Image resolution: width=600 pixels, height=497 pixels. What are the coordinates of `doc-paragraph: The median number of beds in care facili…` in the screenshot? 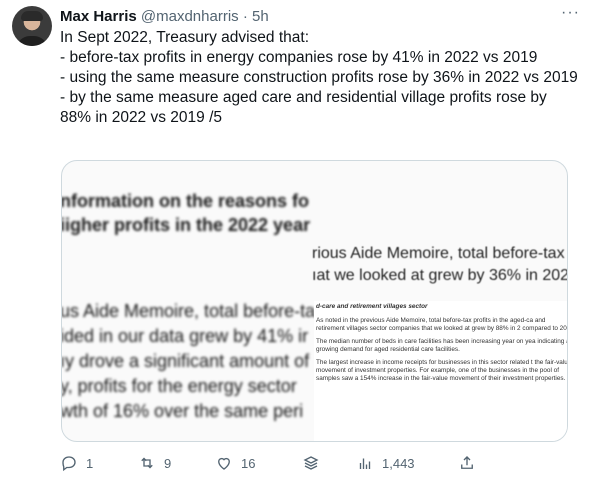 It's located at (442, 345).